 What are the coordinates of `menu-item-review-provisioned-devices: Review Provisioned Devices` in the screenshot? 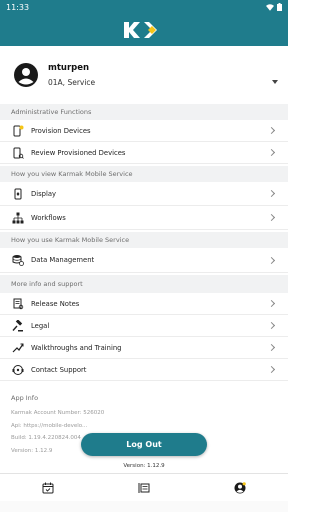 It's located at (144, 153).